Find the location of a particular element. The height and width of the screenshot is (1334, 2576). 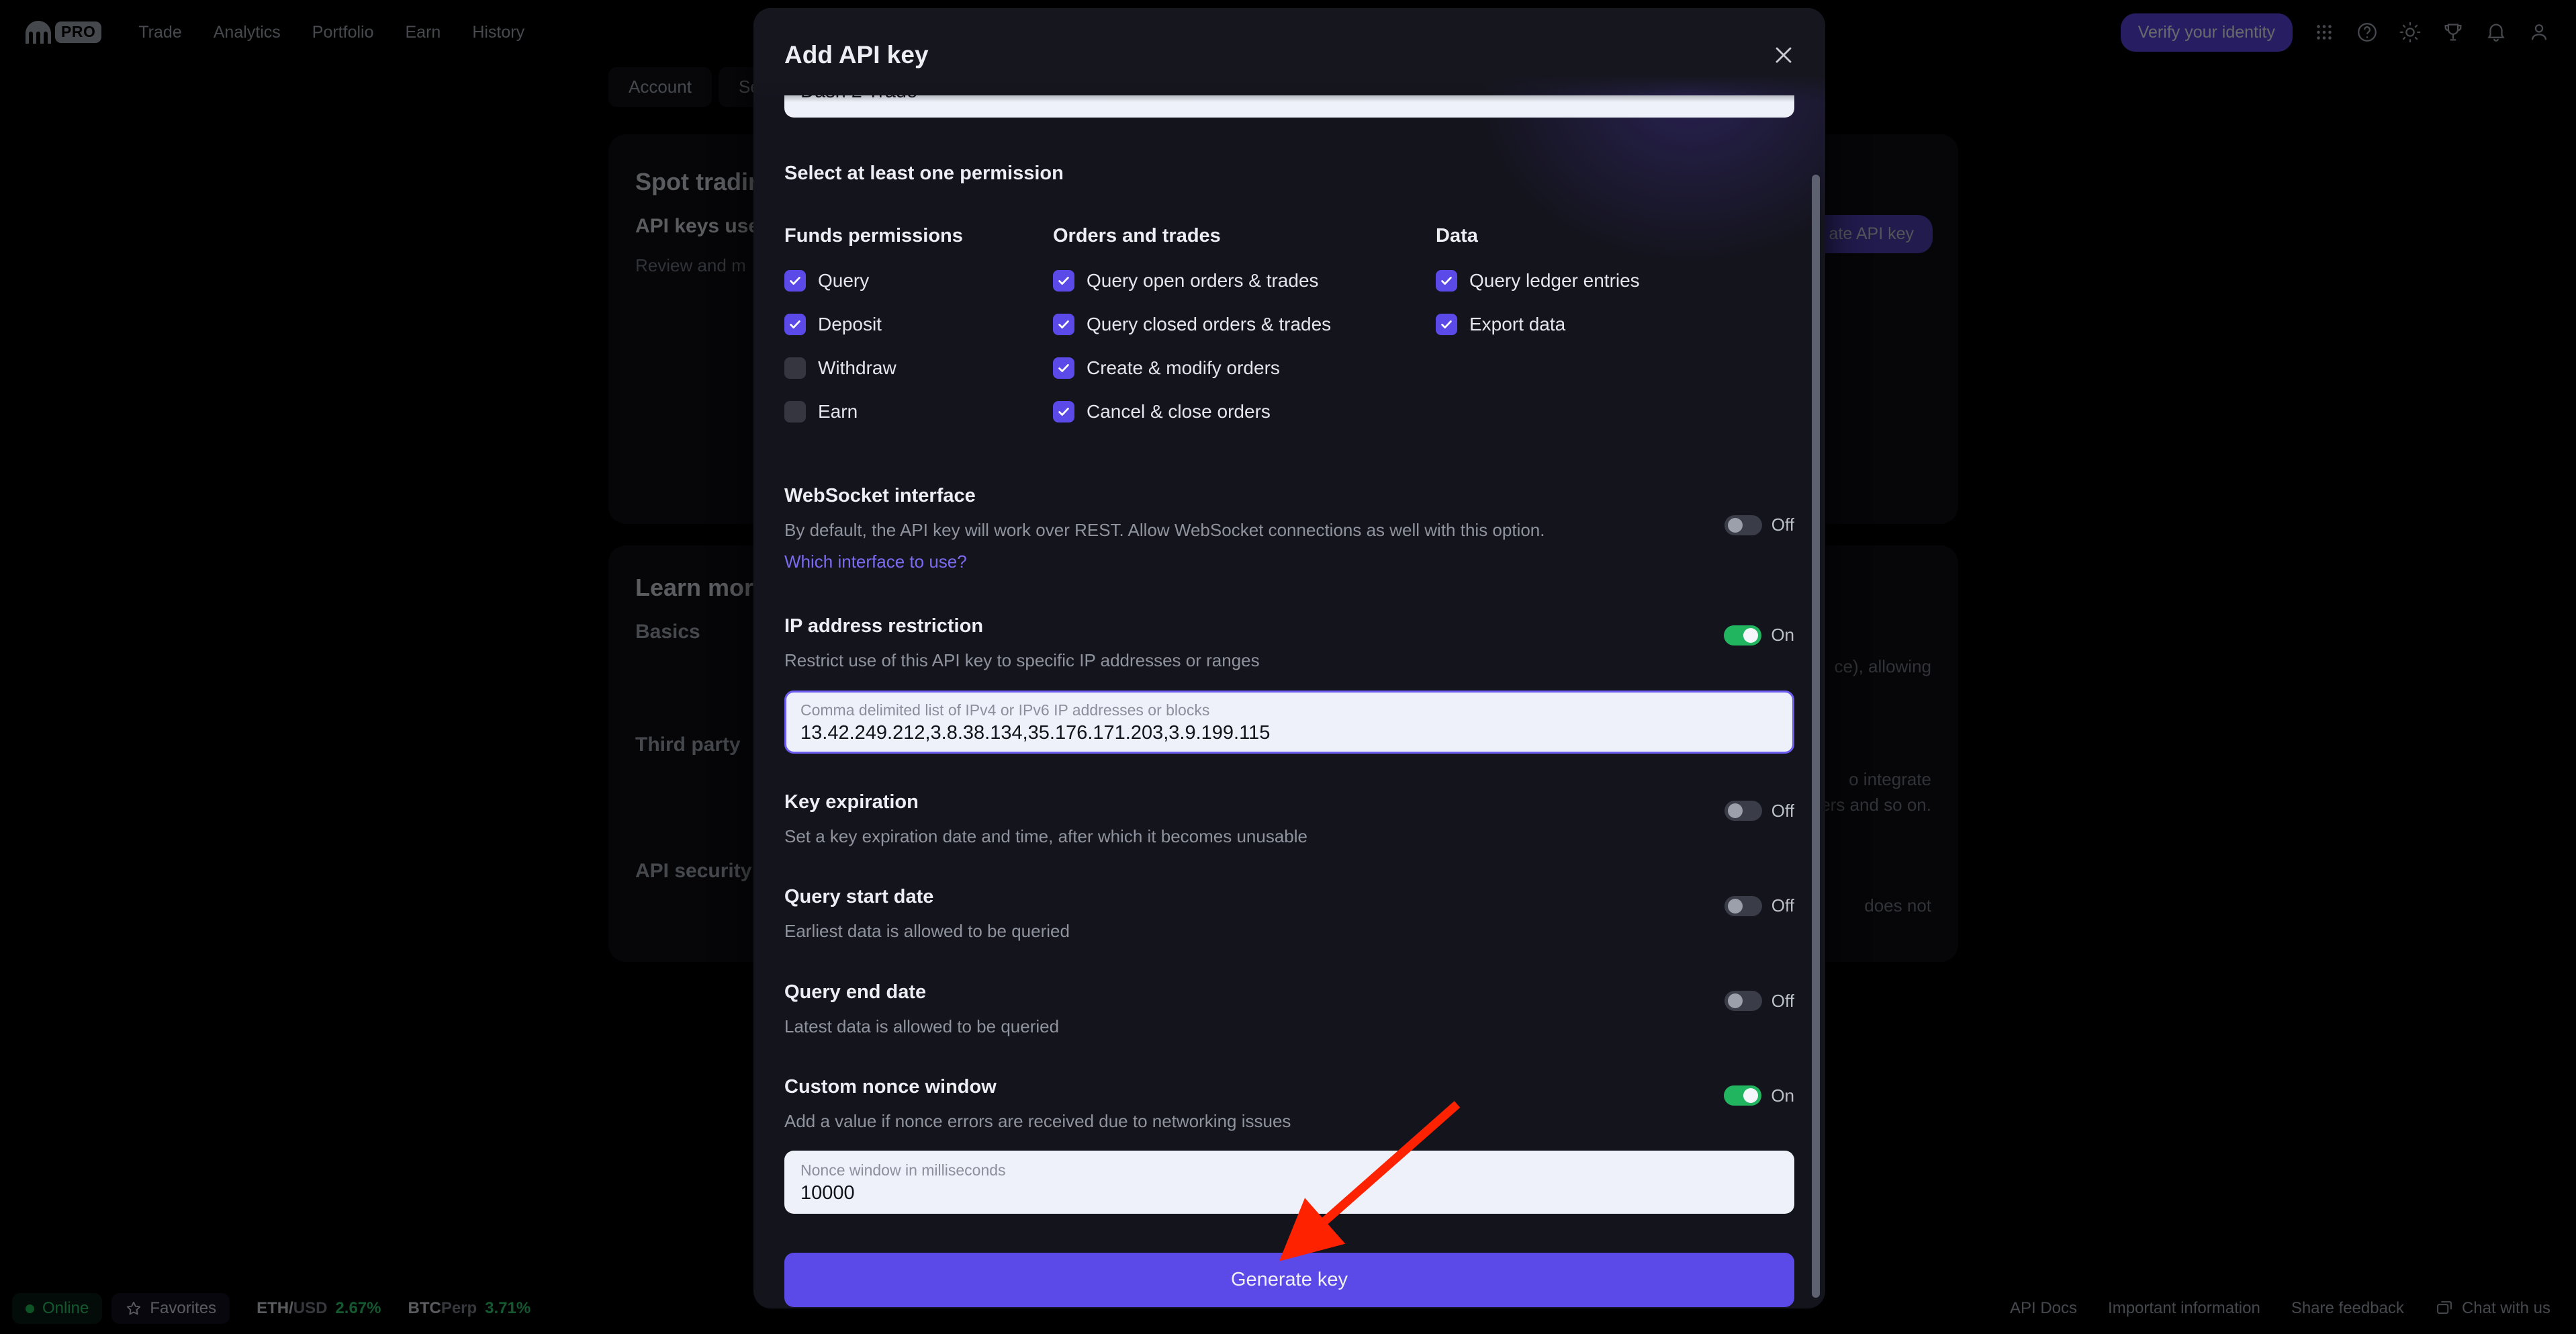

permission-query-closed-orders: Query closed orders & trades is located at coordinates (1244, 324).